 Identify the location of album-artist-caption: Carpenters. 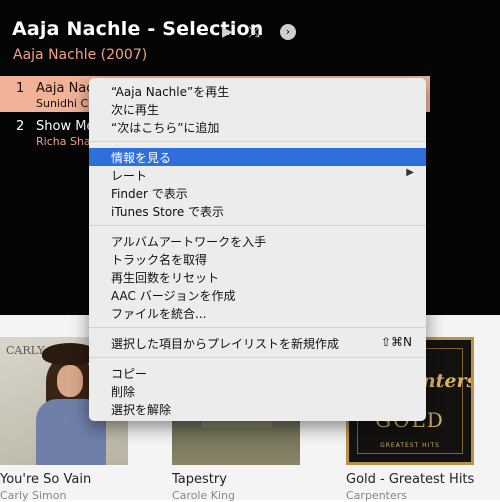
(376, 495).